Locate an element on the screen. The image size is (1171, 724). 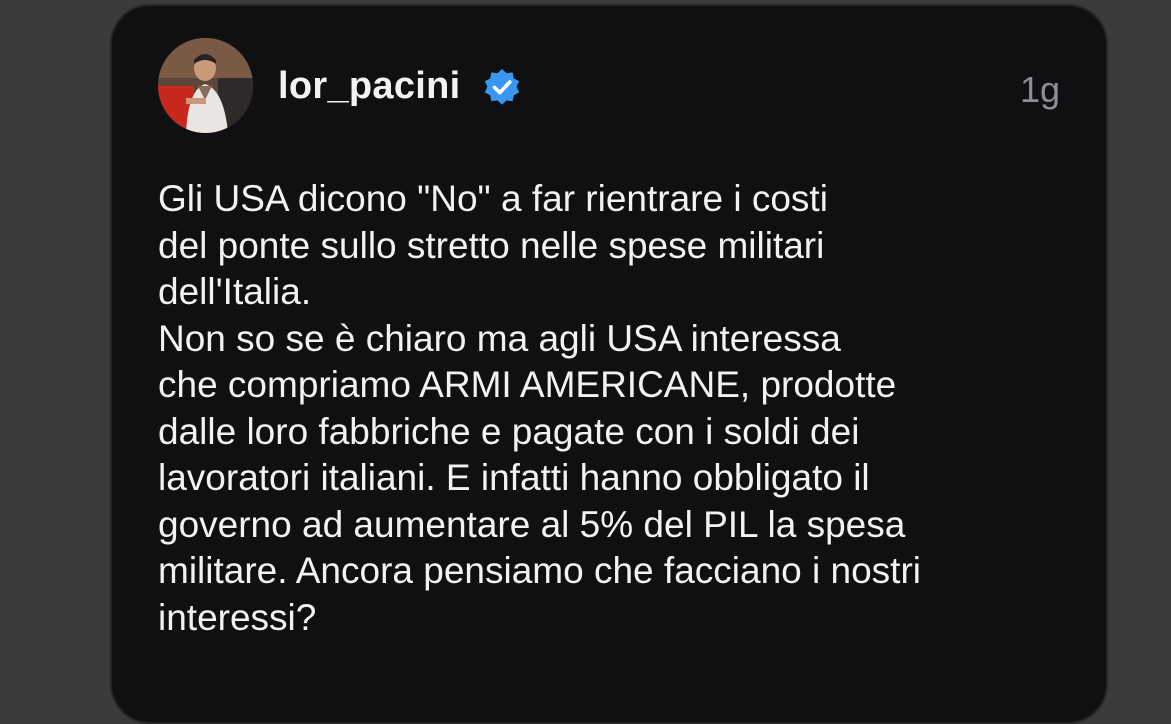
verified-badge-icon is located at coordinates (502, 87).